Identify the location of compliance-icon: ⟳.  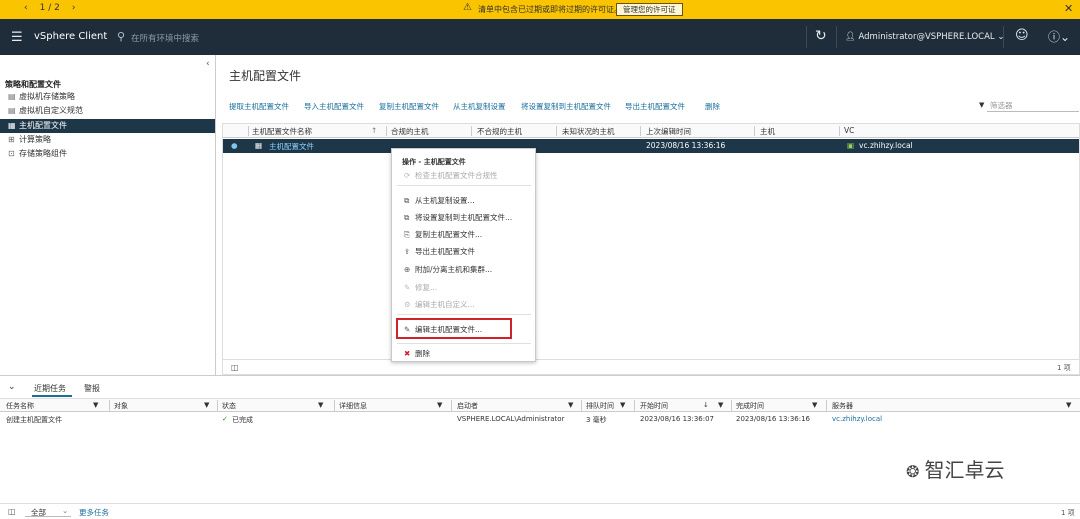
(407, 175).